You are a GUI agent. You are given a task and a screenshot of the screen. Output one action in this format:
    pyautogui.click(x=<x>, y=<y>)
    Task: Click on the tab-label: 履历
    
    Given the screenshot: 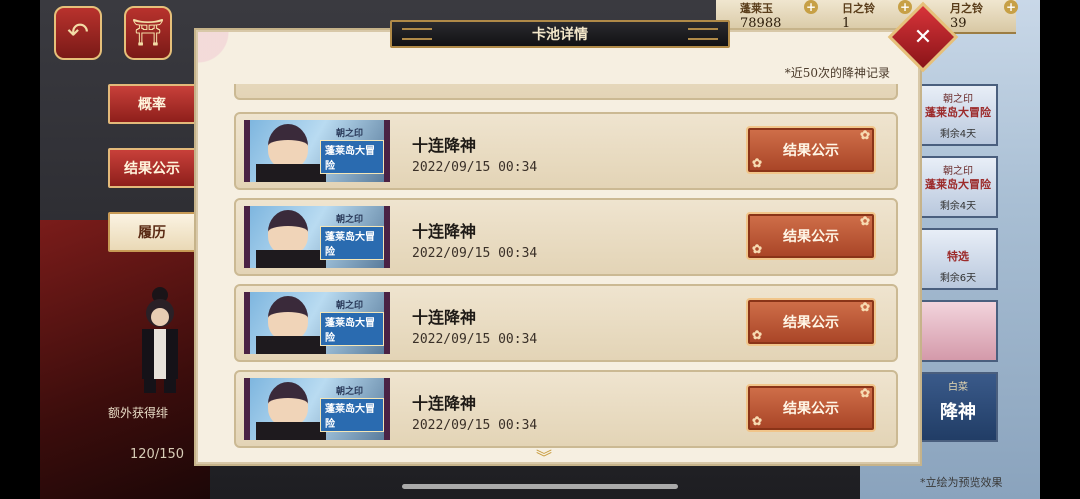 What is the action you would take?
    pyautogui.click(x=152, y=233)
    